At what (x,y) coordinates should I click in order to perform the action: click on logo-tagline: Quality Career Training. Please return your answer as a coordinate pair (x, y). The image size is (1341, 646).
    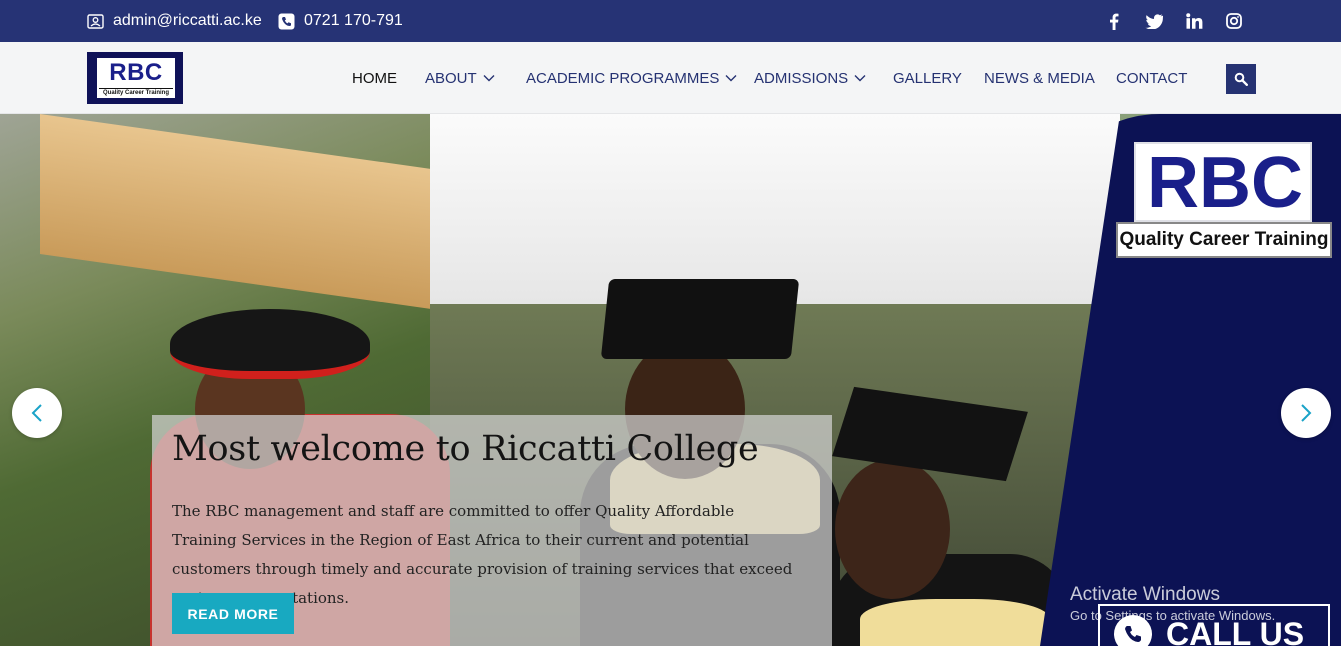
    Looking at the image, I should click on (136, 92).